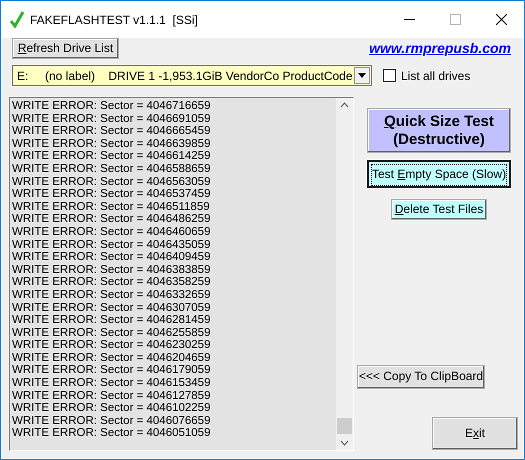 The image size is (525, 460). I want to click on log-line: WRITE ERROR: Sector = 4046486259, so click(112, 219).